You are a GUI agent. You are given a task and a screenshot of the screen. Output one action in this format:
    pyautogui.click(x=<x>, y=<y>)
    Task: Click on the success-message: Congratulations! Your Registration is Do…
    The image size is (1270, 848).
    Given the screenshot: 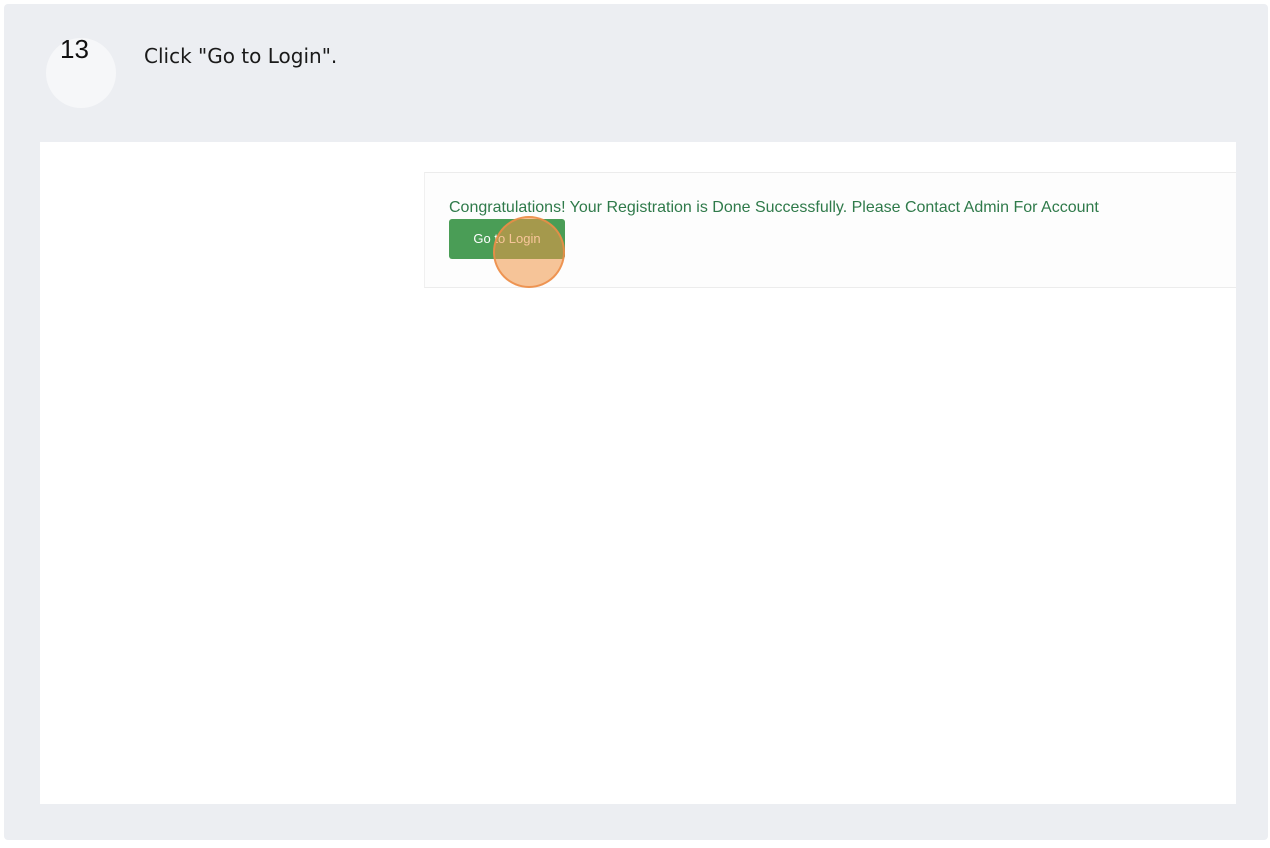 What is the action you would take?
    pyautogui.click(x=774, y=207)
    